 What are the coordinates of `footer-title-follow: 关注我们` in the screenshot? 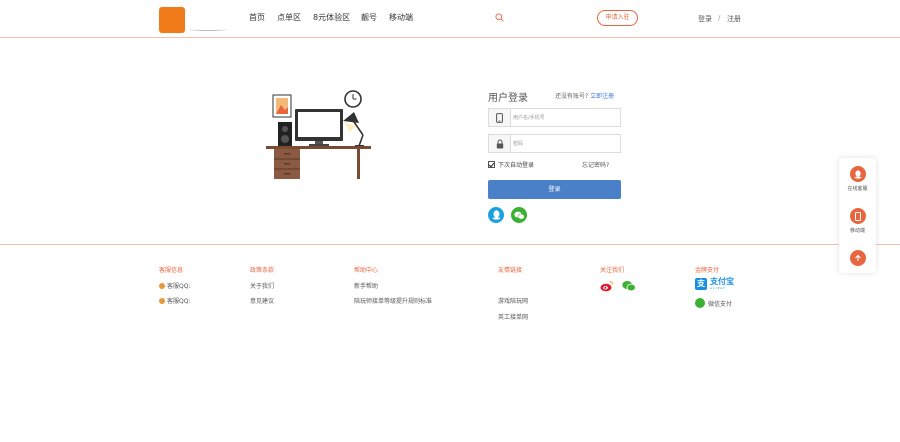 It's located at (612, 270).